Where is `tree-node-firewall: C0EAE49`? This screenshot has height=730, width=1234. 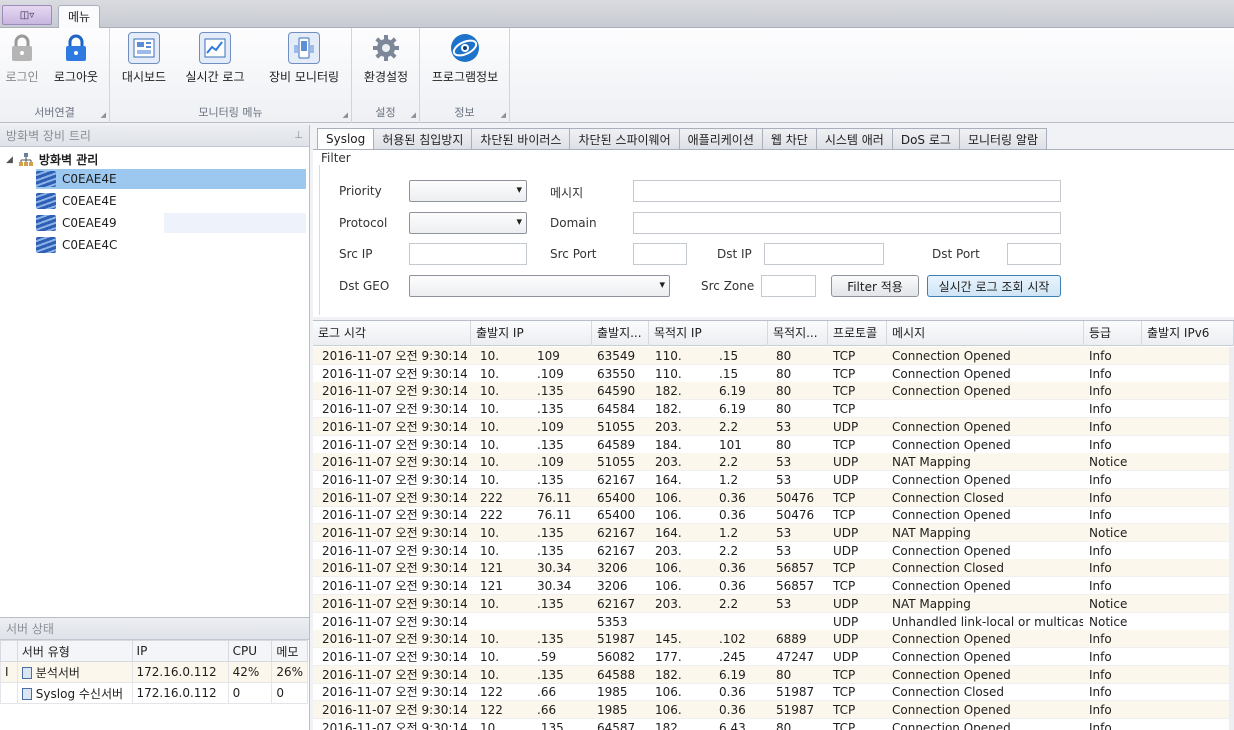 tree-node-firewall: C0EAE49 is located at coordinates (171, 223).